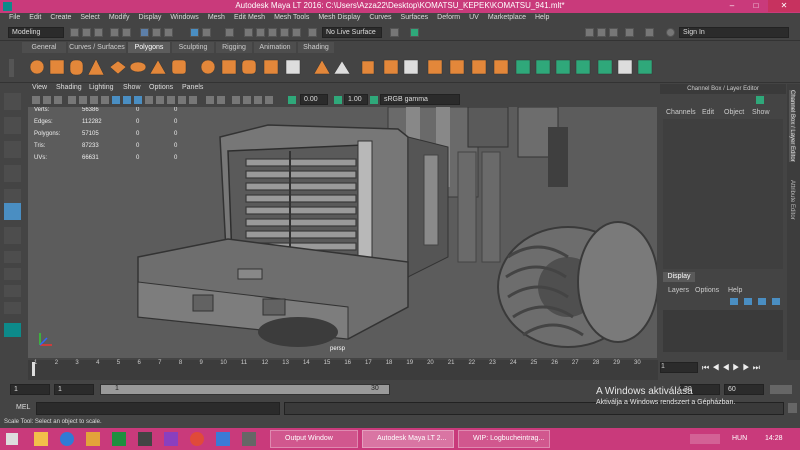 The width and height of the screenshot is (800, 450). Describe the element at coordinates (114, 32) in the screenshot. I see `undo-icon` at that location.